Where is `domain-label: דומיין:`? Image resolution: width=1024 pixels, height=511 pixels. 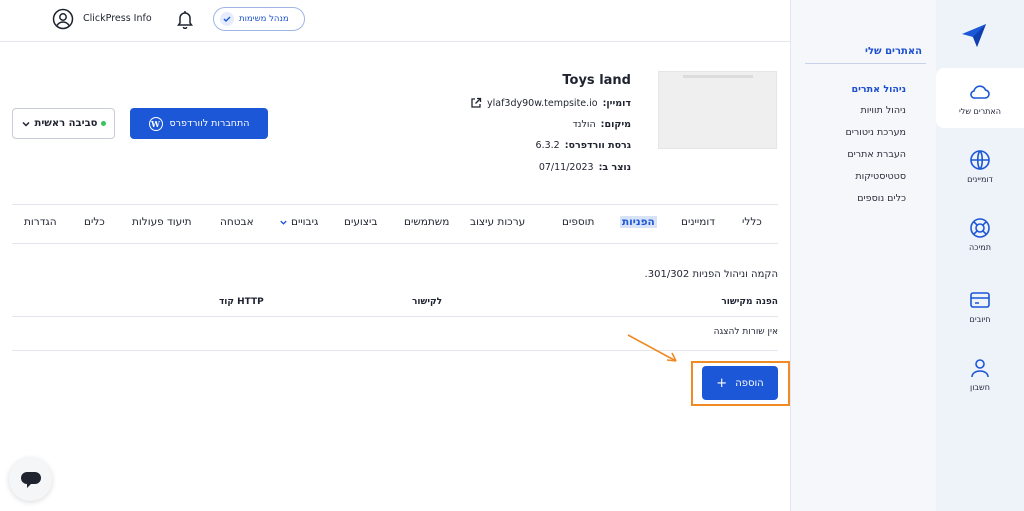 domain-label: דומיין: is located at coordinates (616, 103).